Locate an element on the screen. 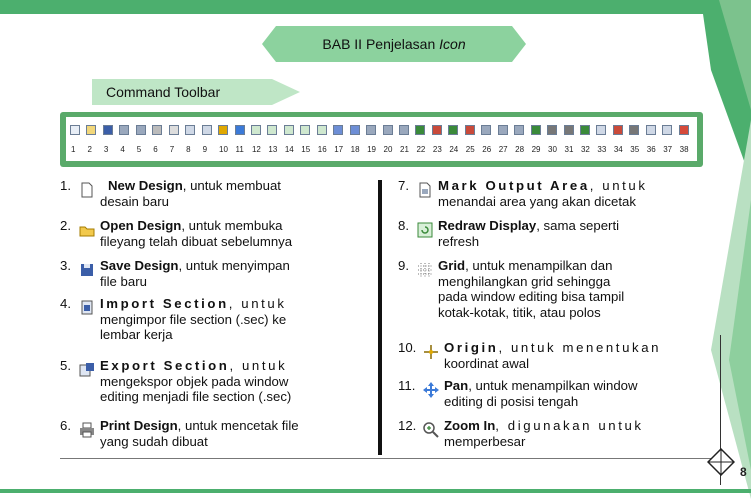 The width and height of the screenshot is (751, 499). toolbar-number-17: 17 is located at coordinates (339, 149).